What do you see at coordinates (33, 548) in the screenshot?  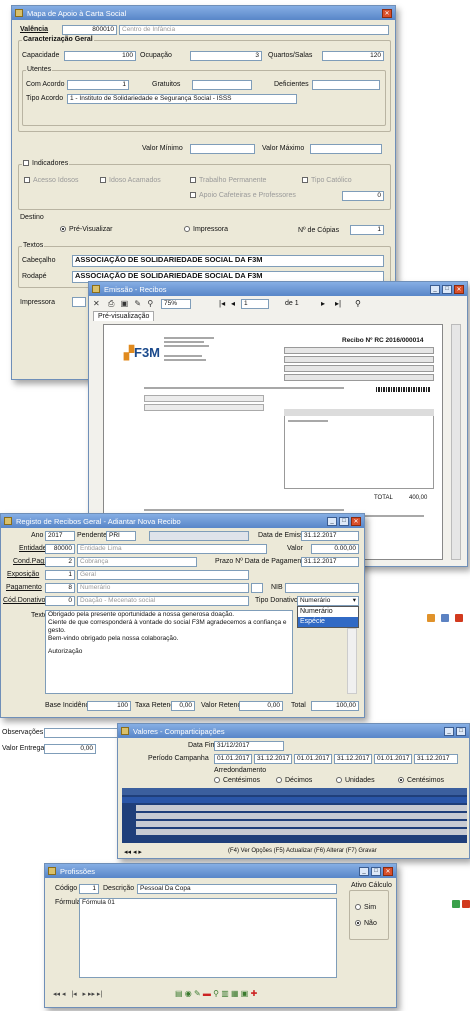 I see `entidade-label: Entidade` at bounding box center [33, 548].